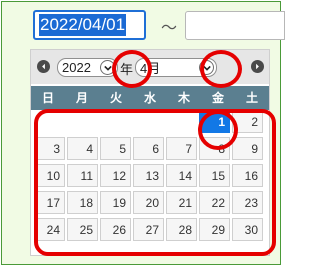 The width and height of the screenshot is (320, 266). What do you see at coordinates (82, 202) in the screenshot?
I see `calendar-day: 18` at bounding box center [82, 202].